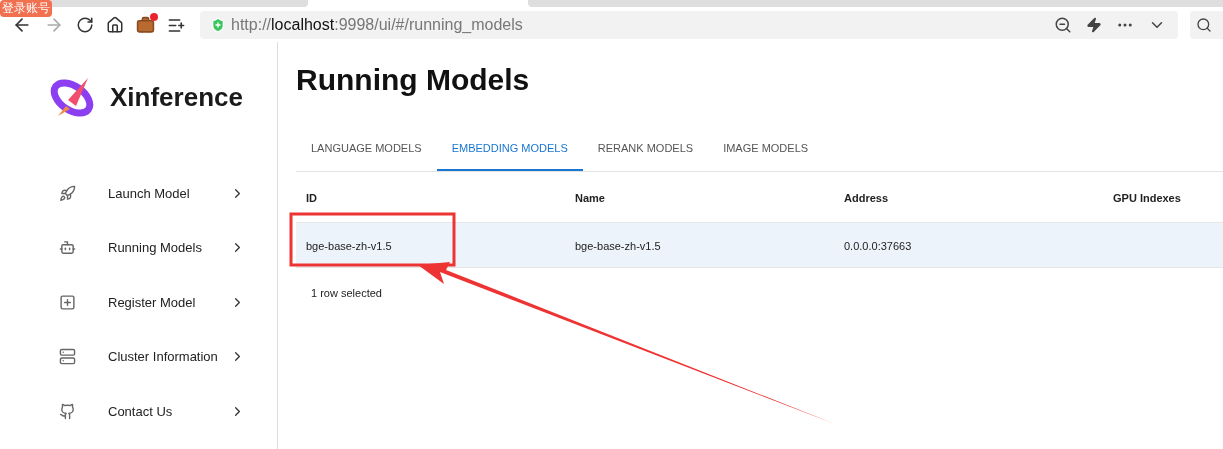  What do you see at coordinates (645, 149) in the screenshot?
I see `tab: RERANK MODELS` at bounding box center [645, 149].